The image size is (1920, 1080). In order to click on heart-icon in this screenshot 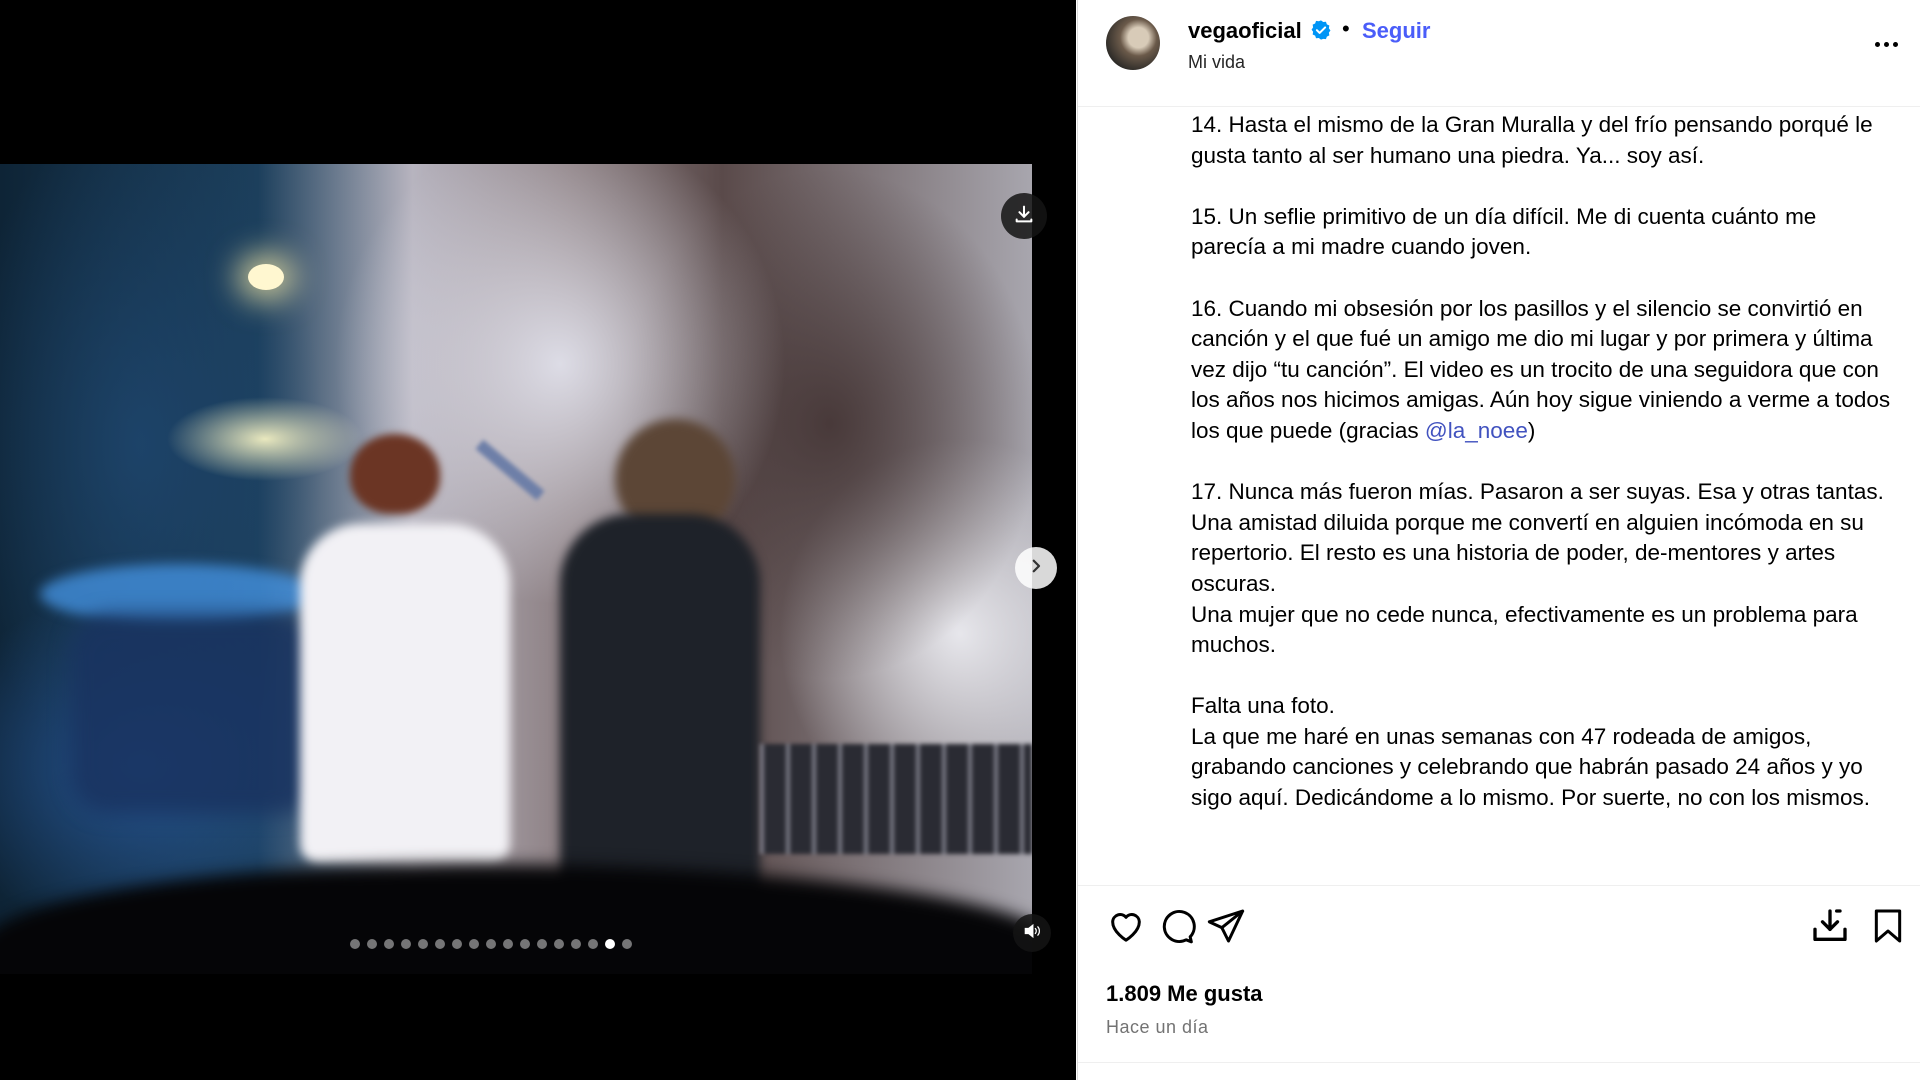, I will do `click(1126, 928)`.